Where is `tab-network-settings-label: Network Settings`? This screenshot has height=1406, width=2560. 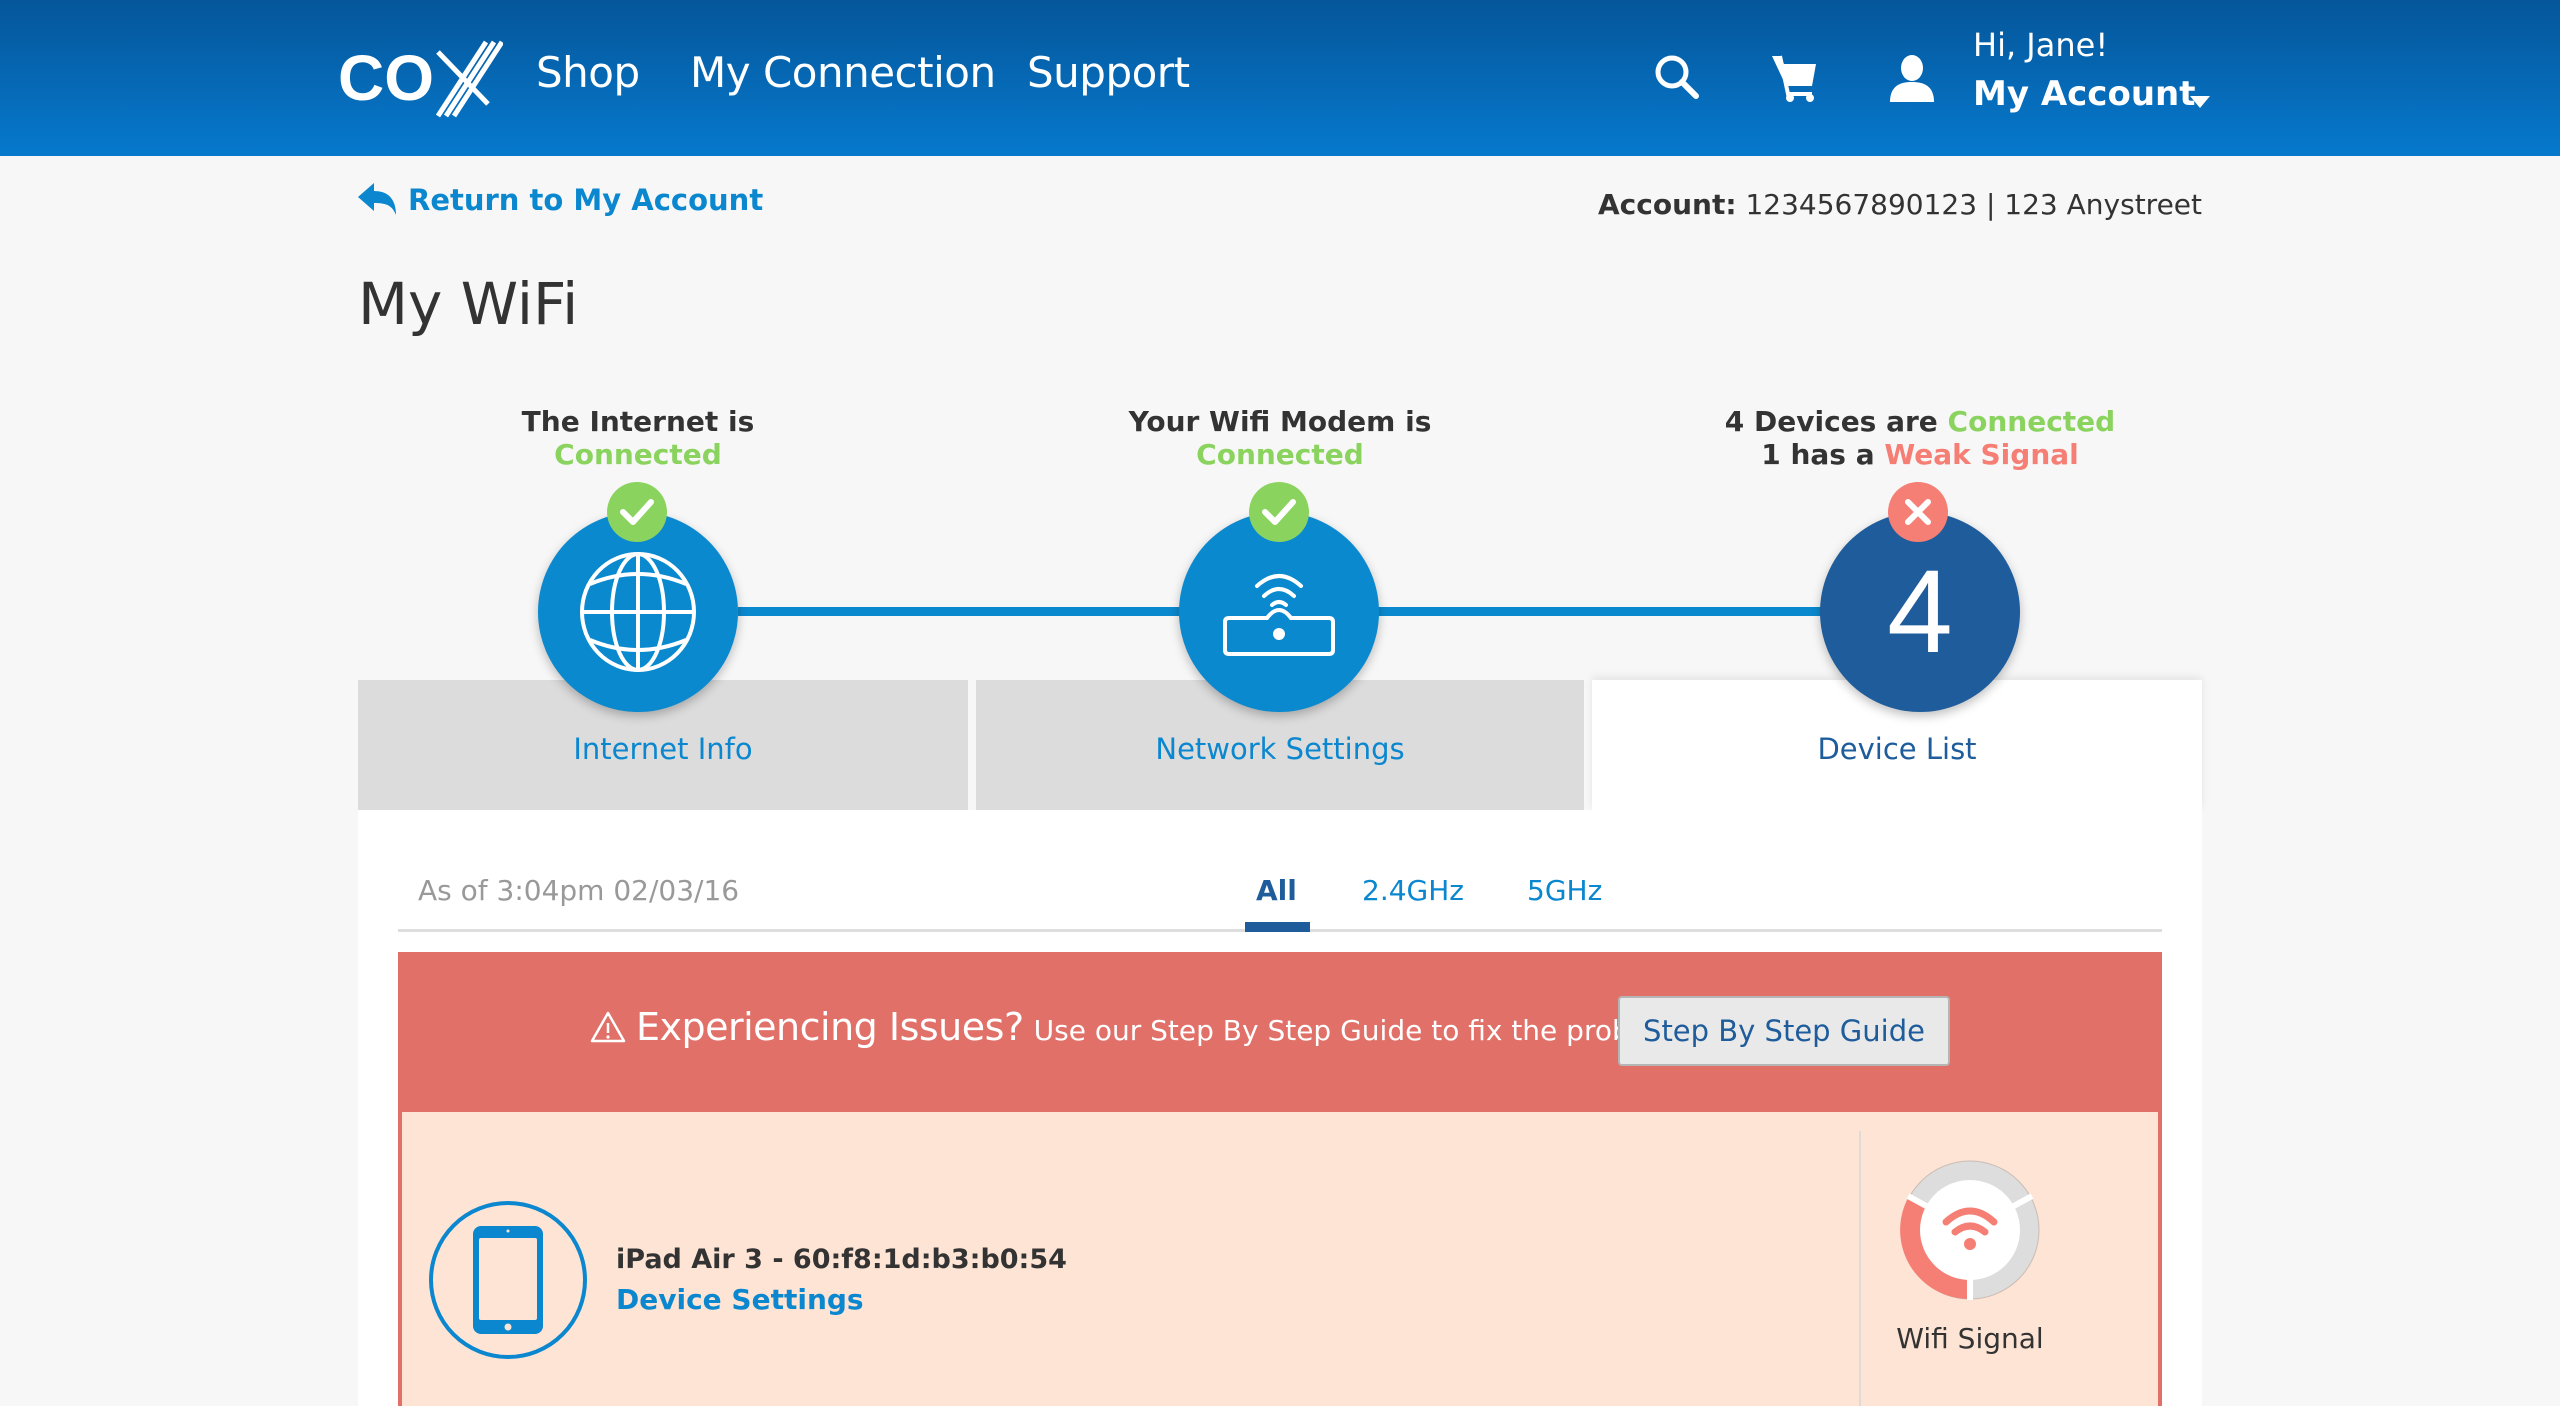
tab-network-settings-label: Network Settings is located at coordinates (1280, 749).